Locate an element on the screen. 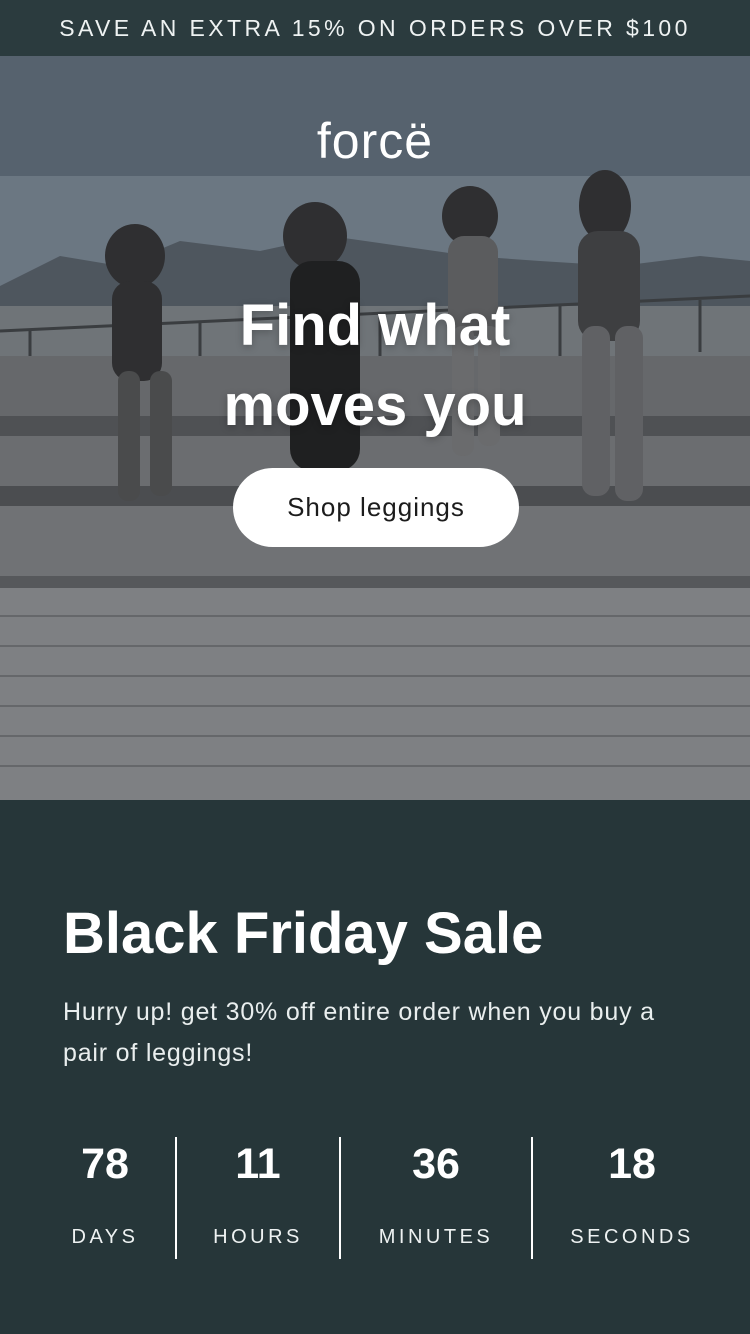 This screenshot has width=750, height=1334. countdown-label: MINUTES is located at coordinates (436, 1237).